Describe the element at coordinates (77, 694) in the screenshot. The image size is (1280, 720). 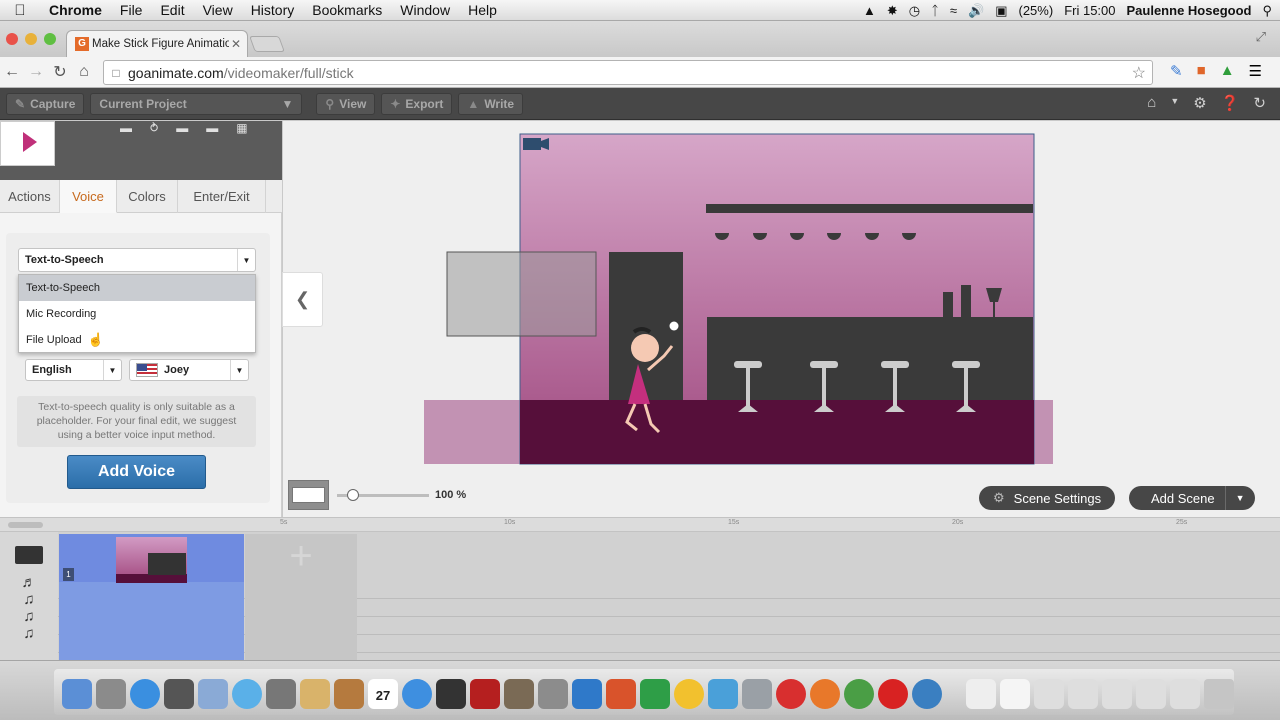
I see `finder-icon` at that location.